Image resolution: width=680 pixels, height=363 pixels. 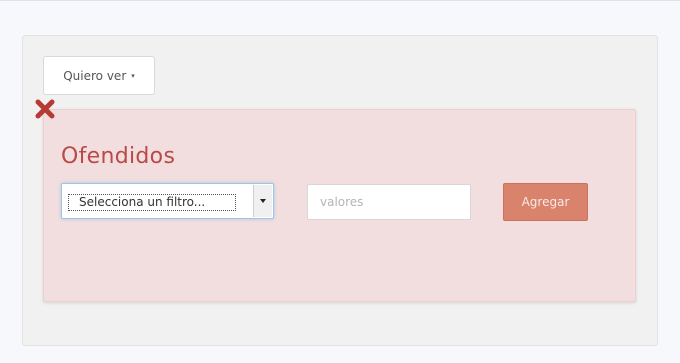 I want to click on quiero-ver-dropdown-button: Quiero ver ▾, so click(x=99, y=75).